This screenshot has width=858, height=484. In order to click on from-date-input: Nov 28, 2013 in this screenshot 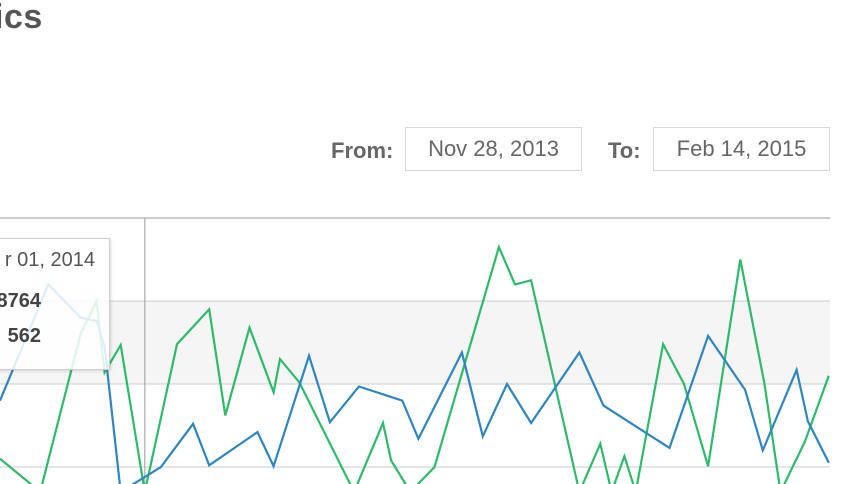, I will do `click(493, 149)`.